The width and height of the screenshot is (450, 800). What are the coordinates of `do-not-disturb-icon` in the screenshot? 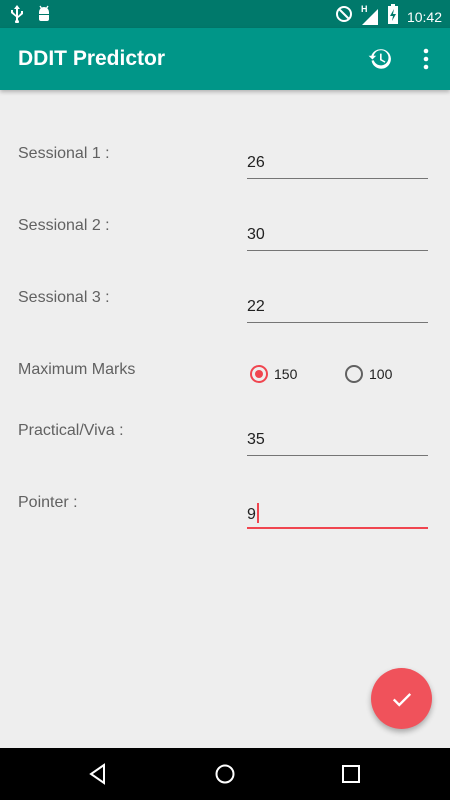 It's located at (344, 16).